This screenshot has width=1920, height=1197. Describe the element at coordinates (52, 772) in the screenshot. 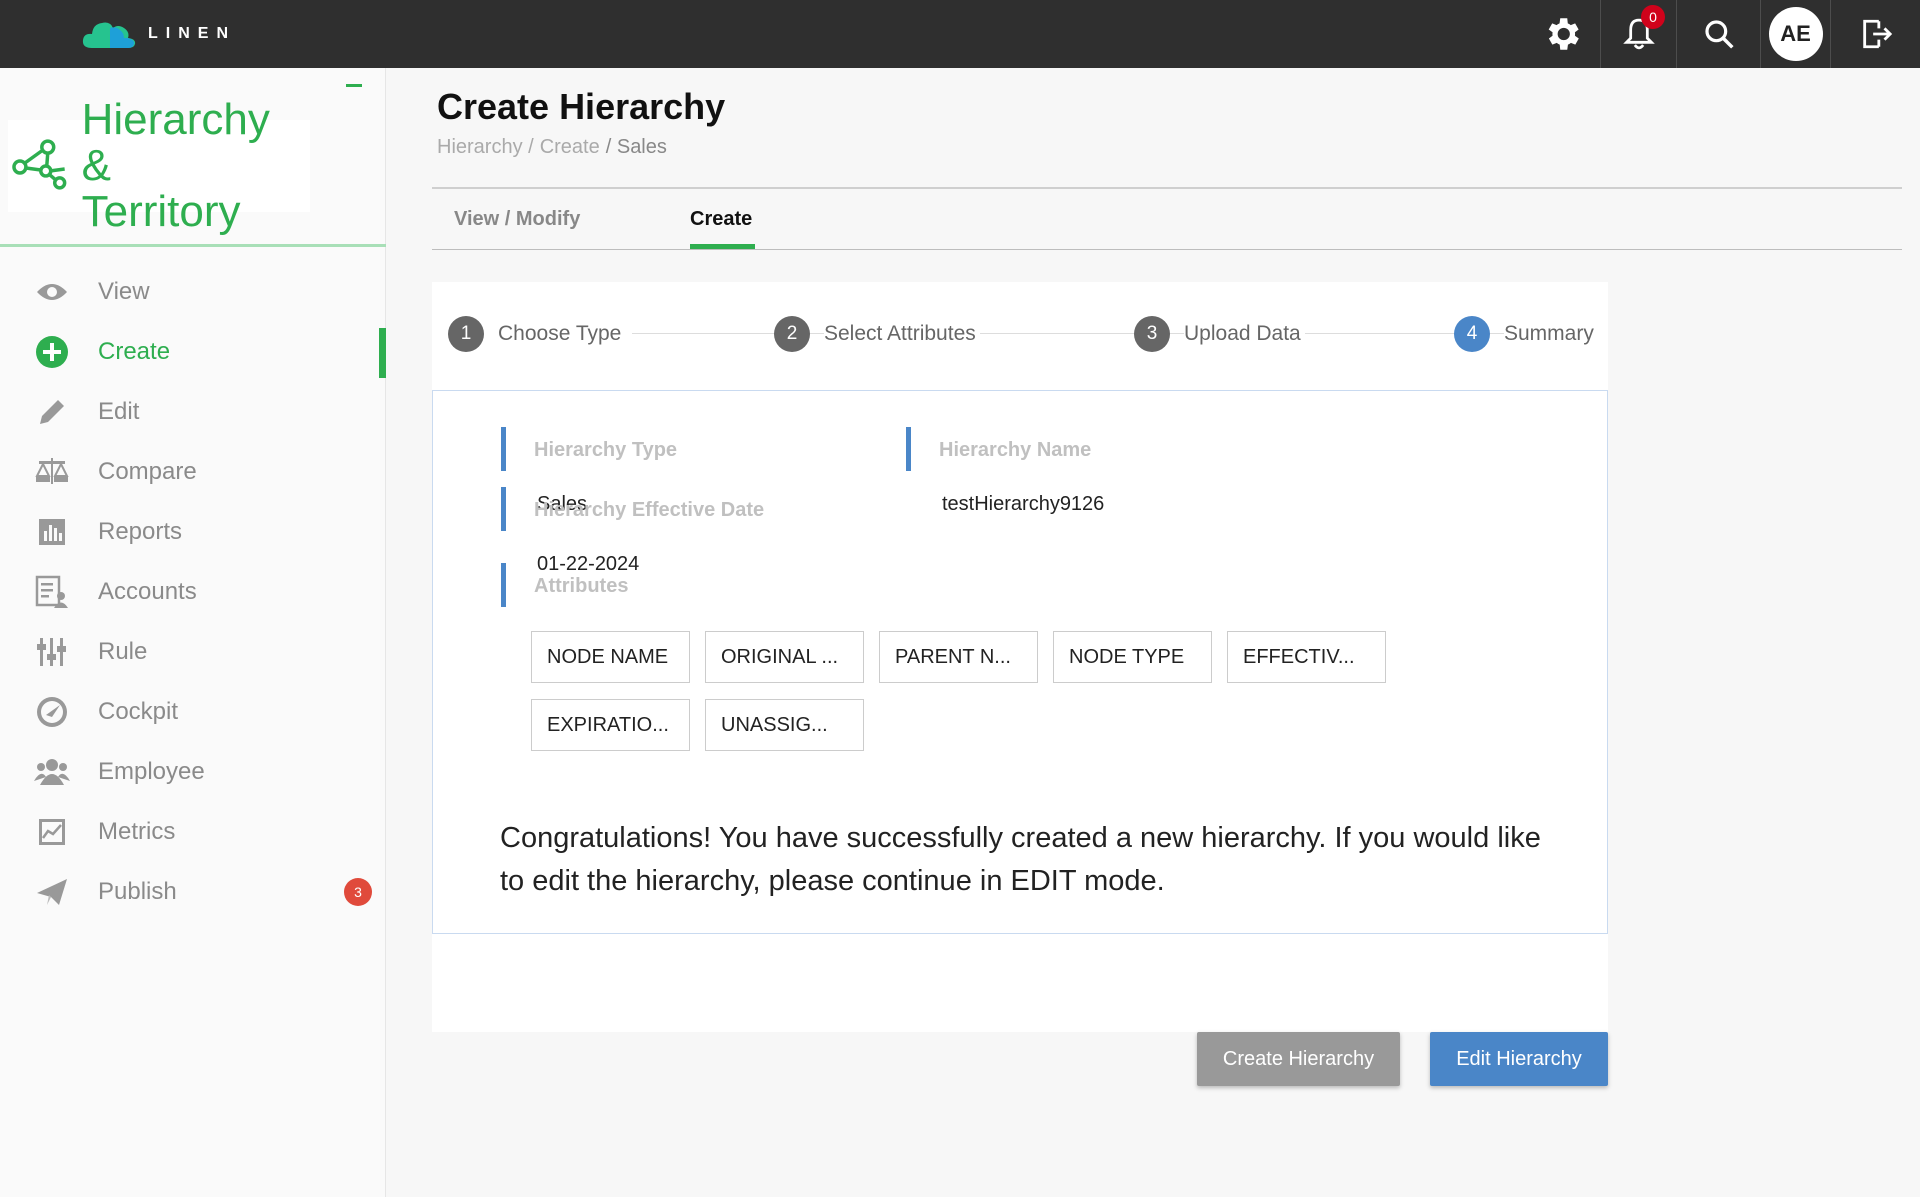

I see `people-icon` at that location.